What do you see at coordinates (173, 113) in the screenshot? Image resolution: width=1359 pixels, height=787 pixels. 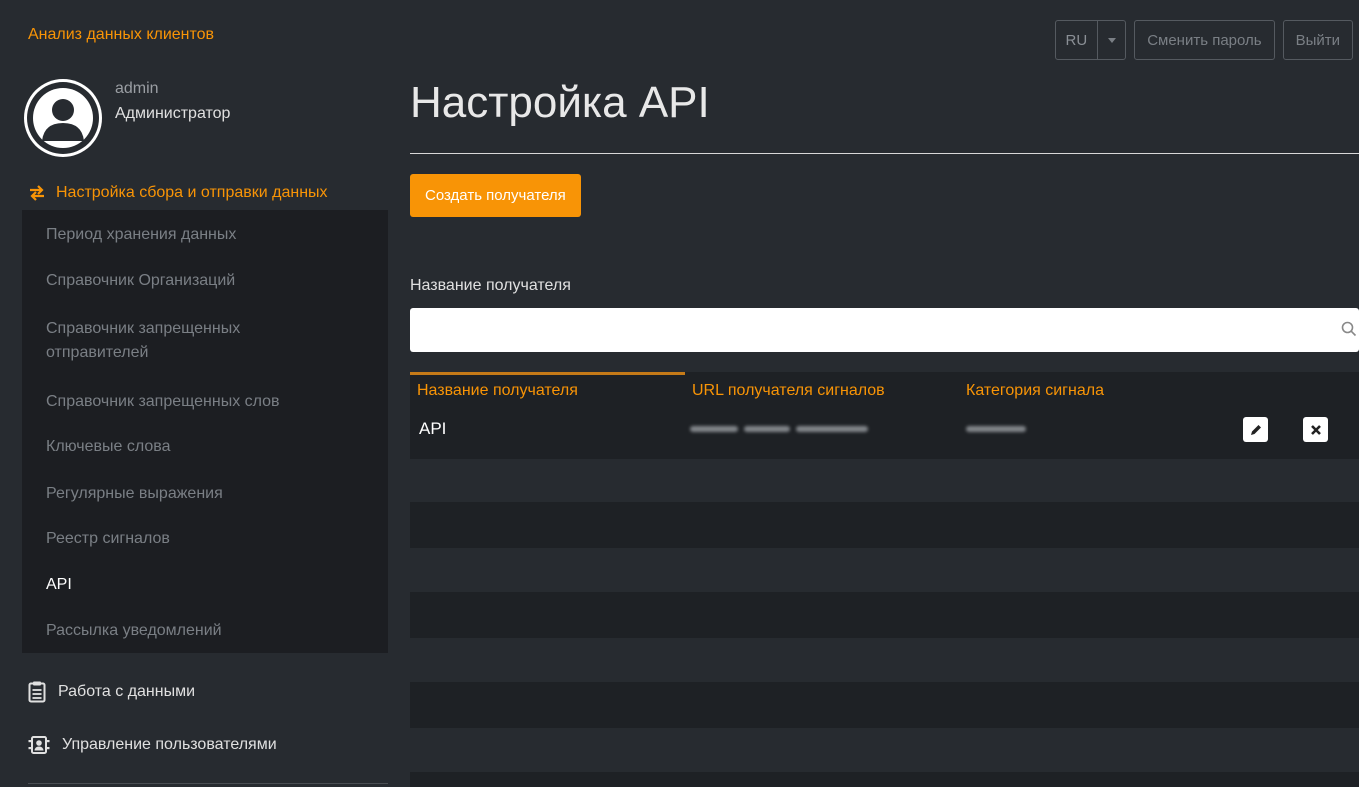 I see `user-role: Администратор` at bounding box center [173, 113].